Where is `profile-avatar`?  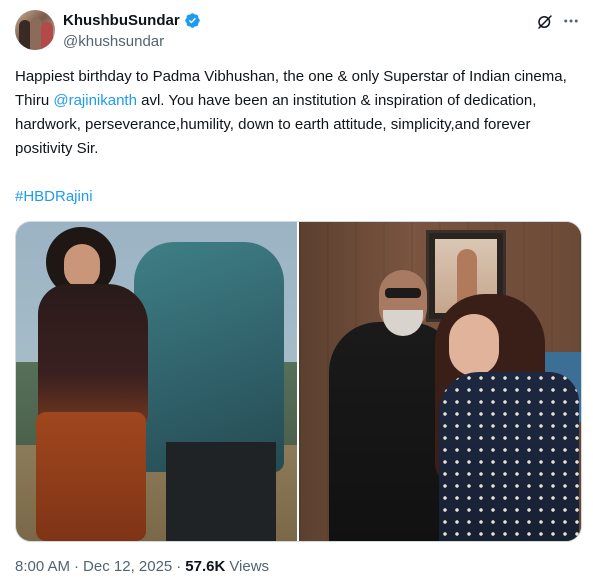 profile-avatar is located at coordinates (35, 30).